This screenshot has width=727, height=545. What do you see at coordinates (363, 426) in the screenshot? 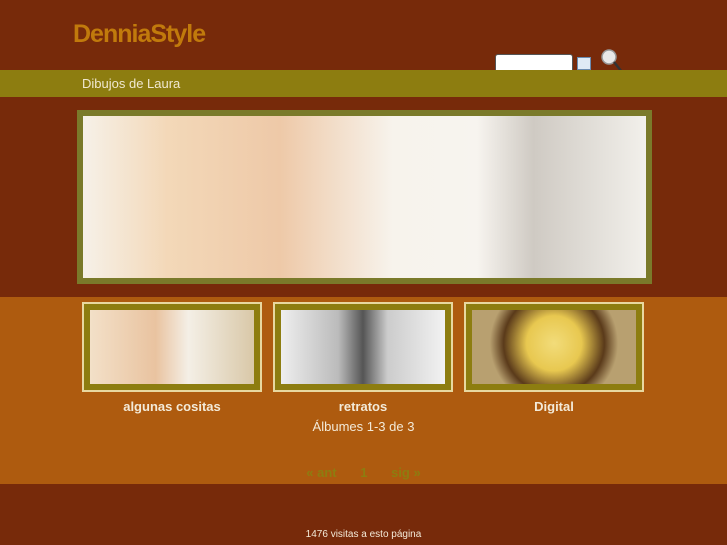
I see `album-count: Álbumes 1-3 de 3` at bounding box center [363, 426].